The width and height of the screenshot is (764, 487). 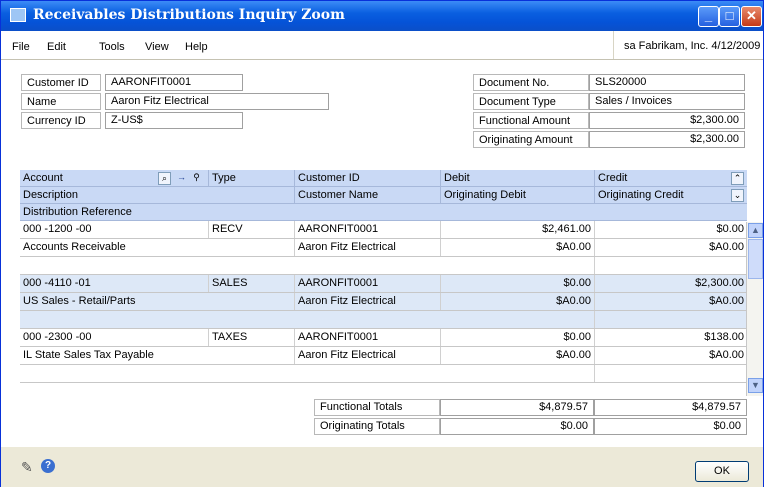 I want to click on currency-id-label: Currency ID, so click(x=61, y=120).